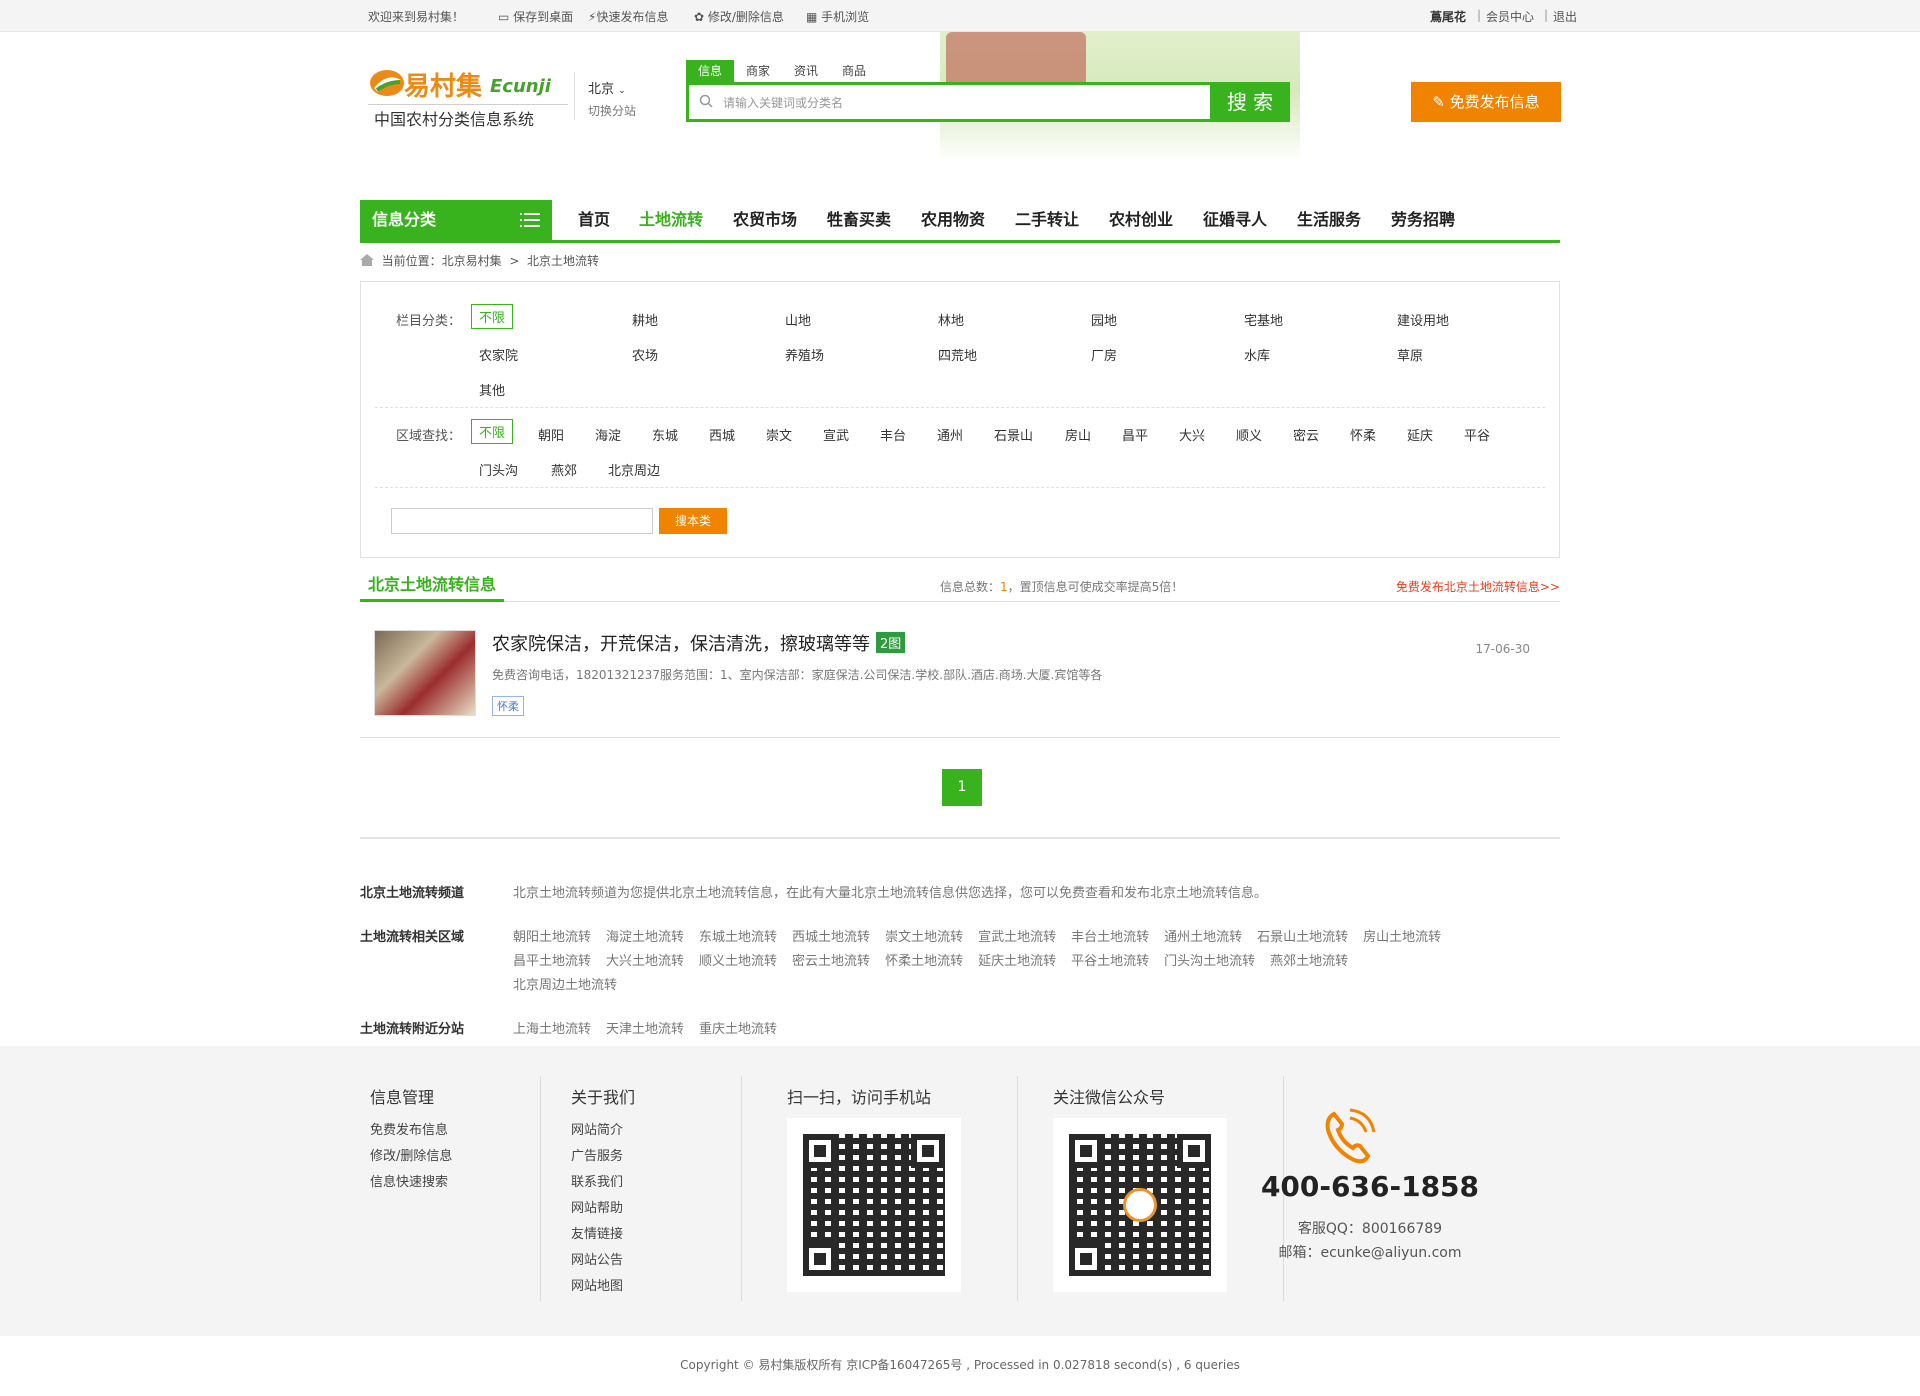 This screenshot has height=1396, width=1920. What do you see at coordinates (1047, 220) in the screenshot?
I see `nav-item-secondhand: 二手转让` at bounding box center [1047, 220].